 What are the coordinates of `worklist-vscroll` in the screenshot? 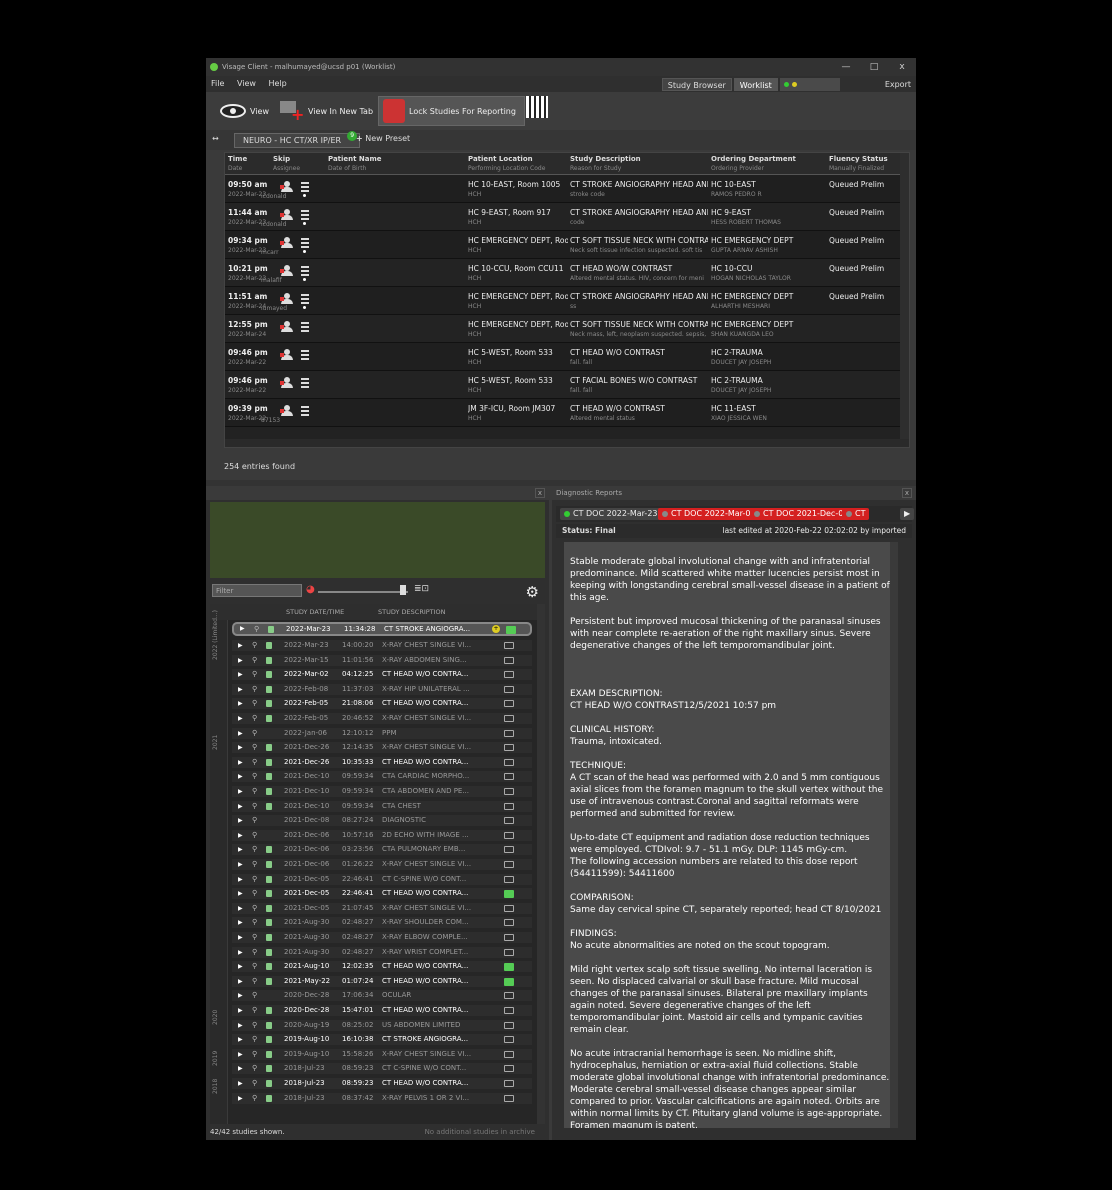 It's located at (904, 297).